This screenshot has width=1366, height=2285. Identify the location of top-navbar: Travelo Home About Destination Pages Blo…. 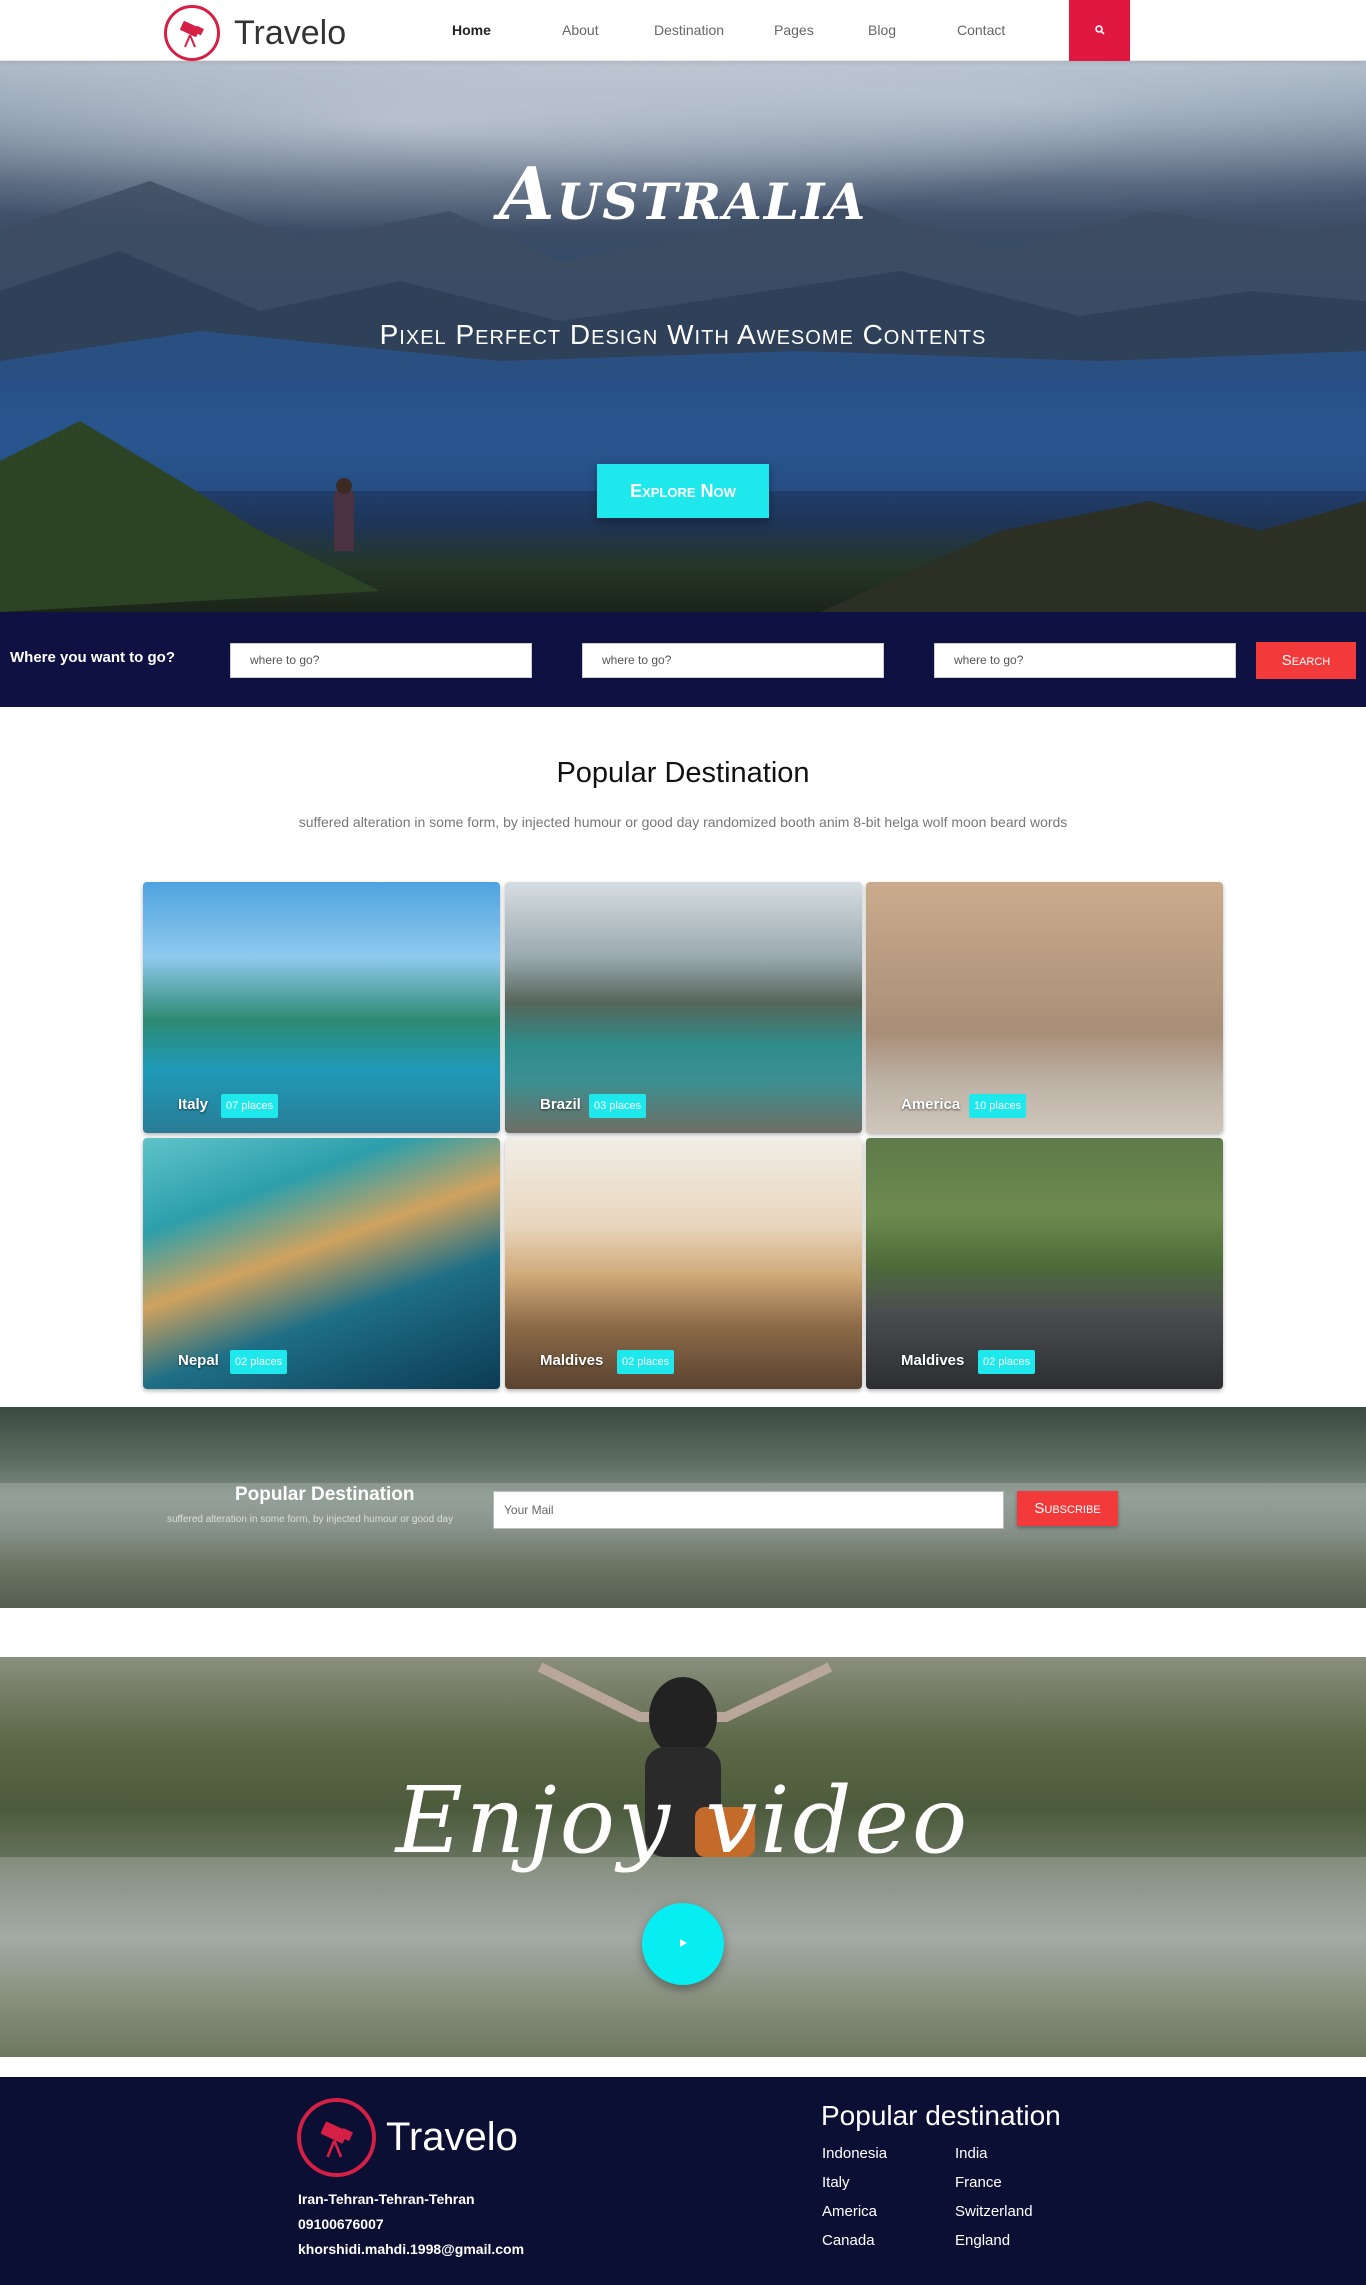
(683, 30).